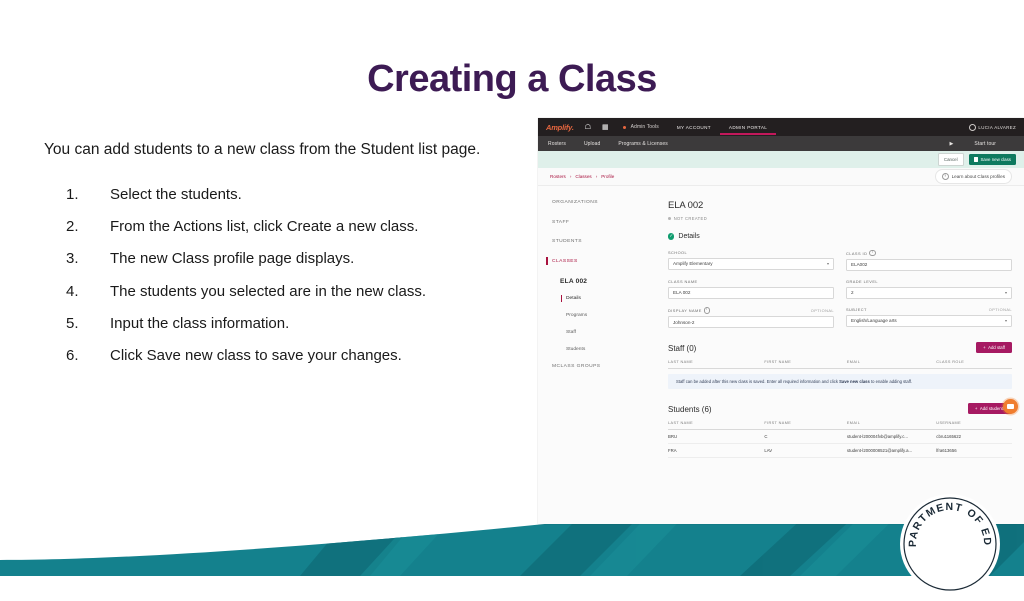  What do you see at coordinates (614, 332) in the screenshot?
I see `sidebar-subitem-staff: Staff` at bounding box center [614, 332].